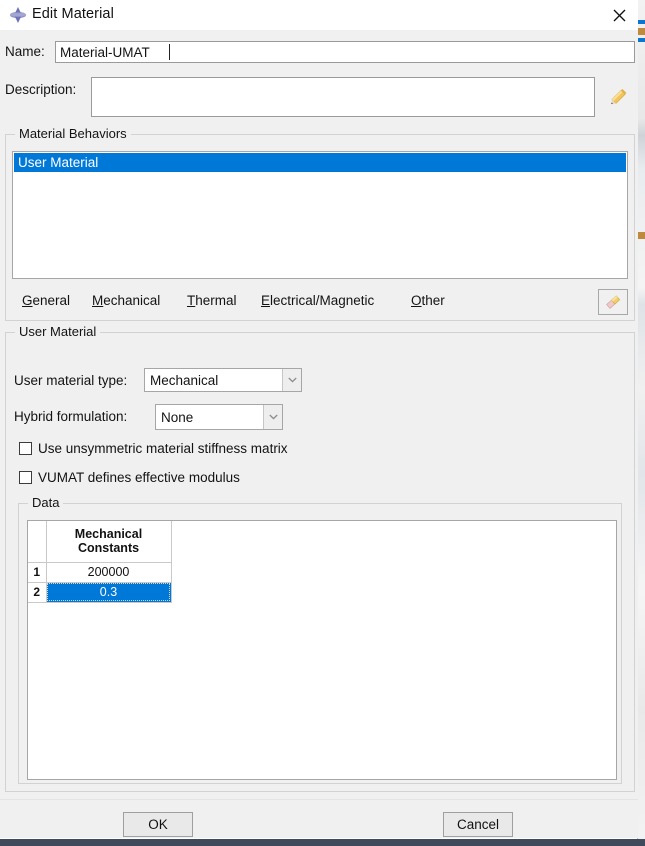  What do you see at coordinates (320, 215) in the screenshot?
I see `material-behaviors-list: User Material` at bounding box center [320, 215].